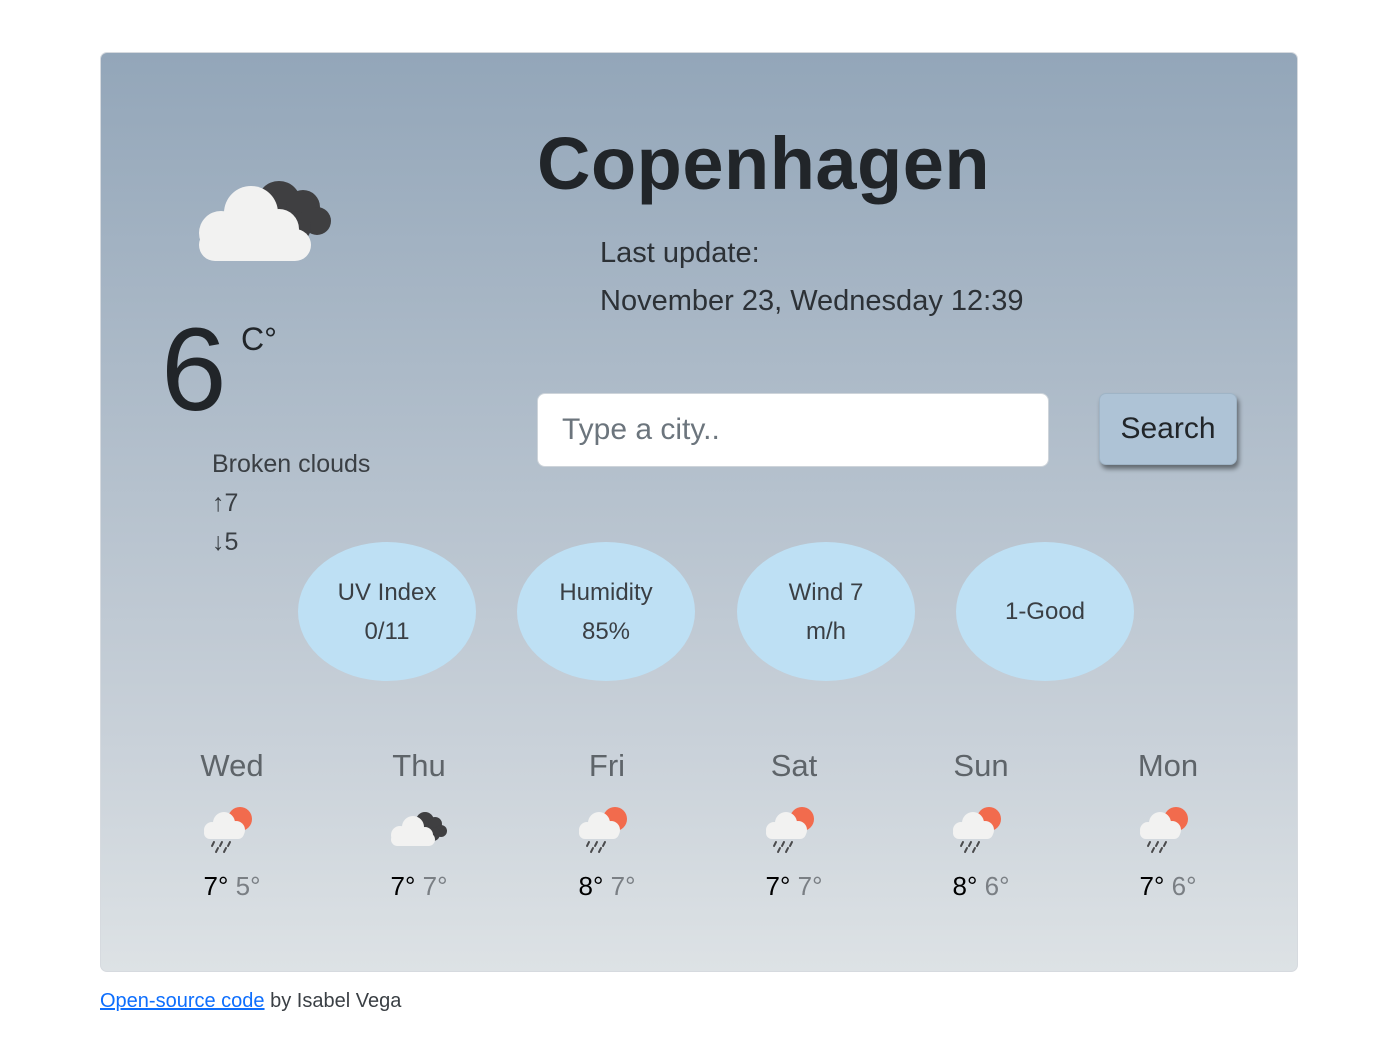  Describe the element at coordinates (764, 163) in the screenshot. I see `city-name: Copenhagen` at that location.